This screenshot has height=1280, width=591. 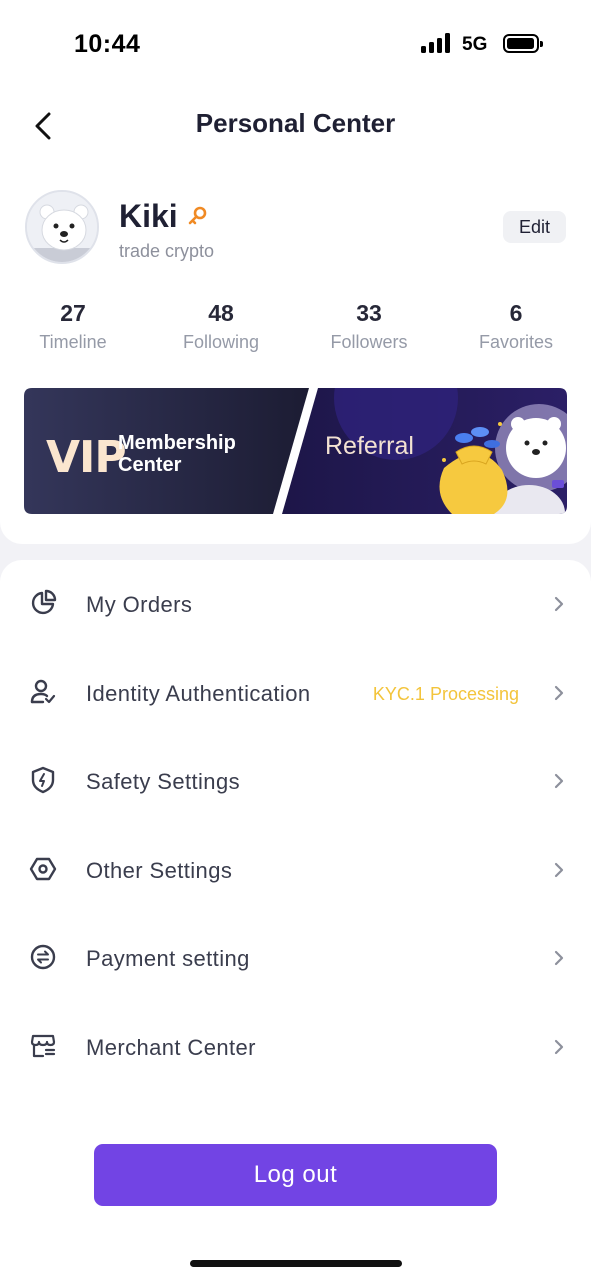 I want to click on exchange-icon, so click(x=43, y=957).